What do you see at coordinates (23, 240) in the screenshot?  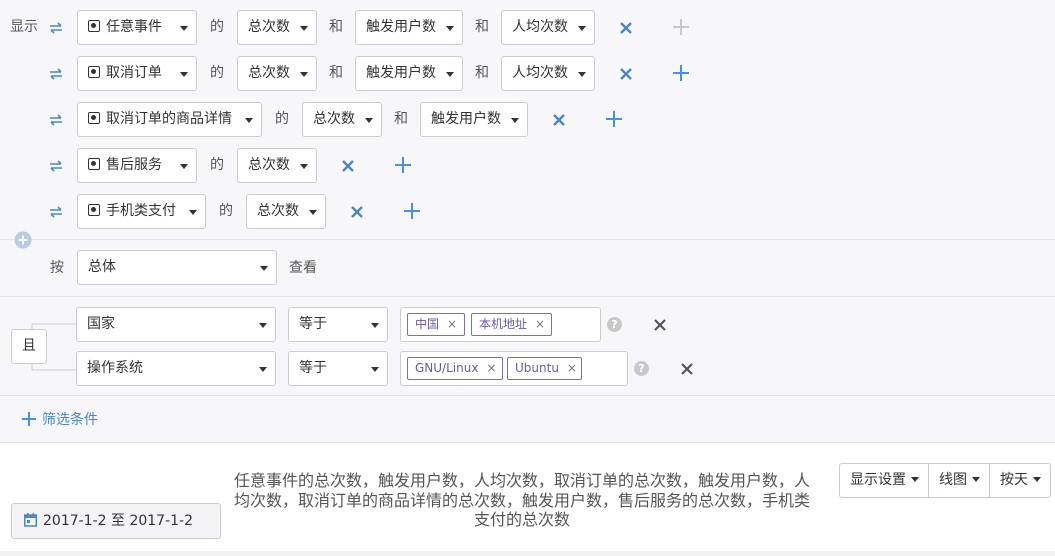 I see `add-metric-row-icon` at bounding box center [23, 240].